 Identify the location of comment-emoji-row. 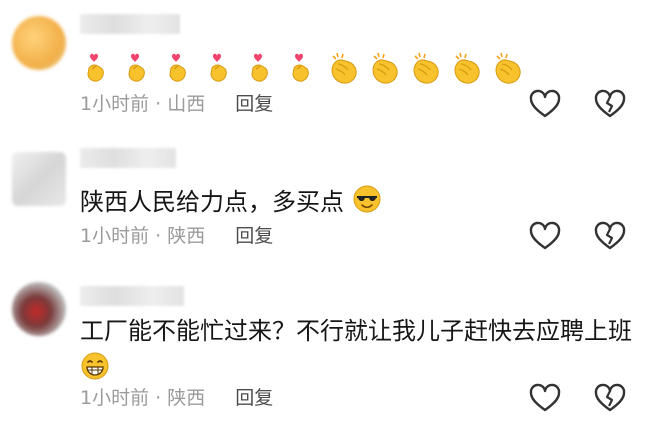
(303, 70).